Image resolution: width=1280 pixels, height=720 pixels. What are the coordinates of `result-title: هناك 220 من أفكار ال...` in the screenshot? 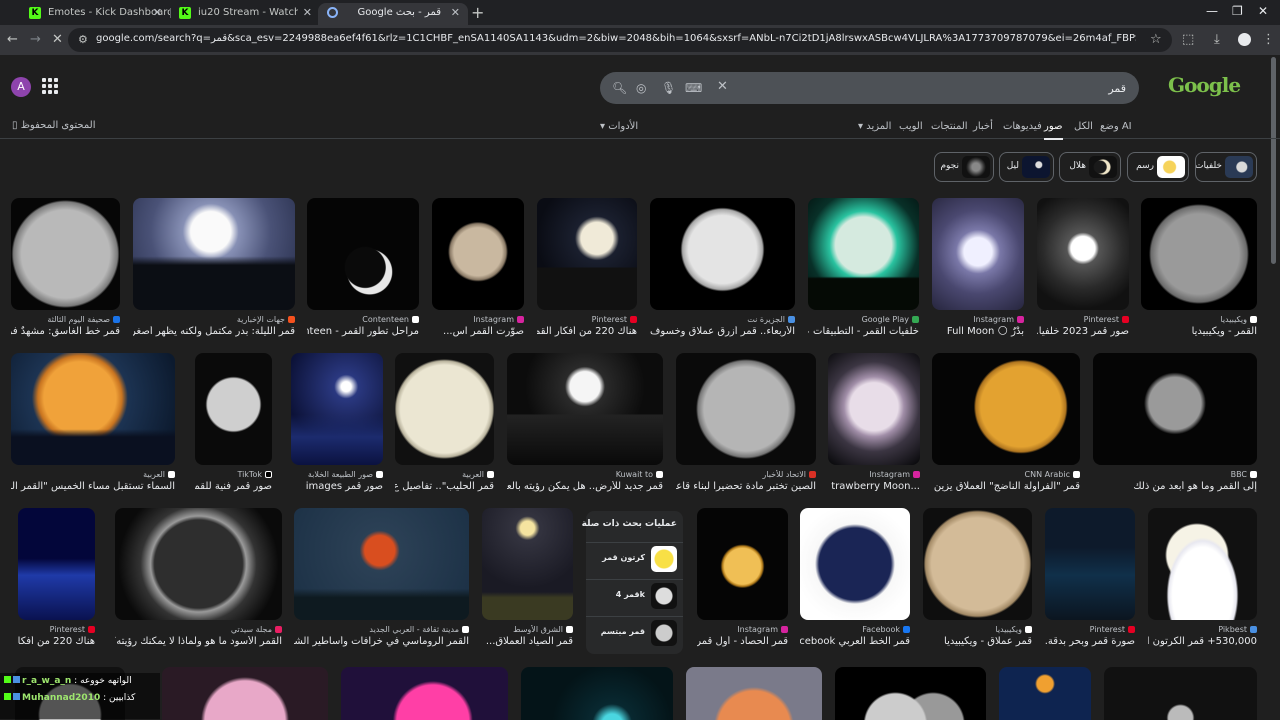 It's located at (56, 641).